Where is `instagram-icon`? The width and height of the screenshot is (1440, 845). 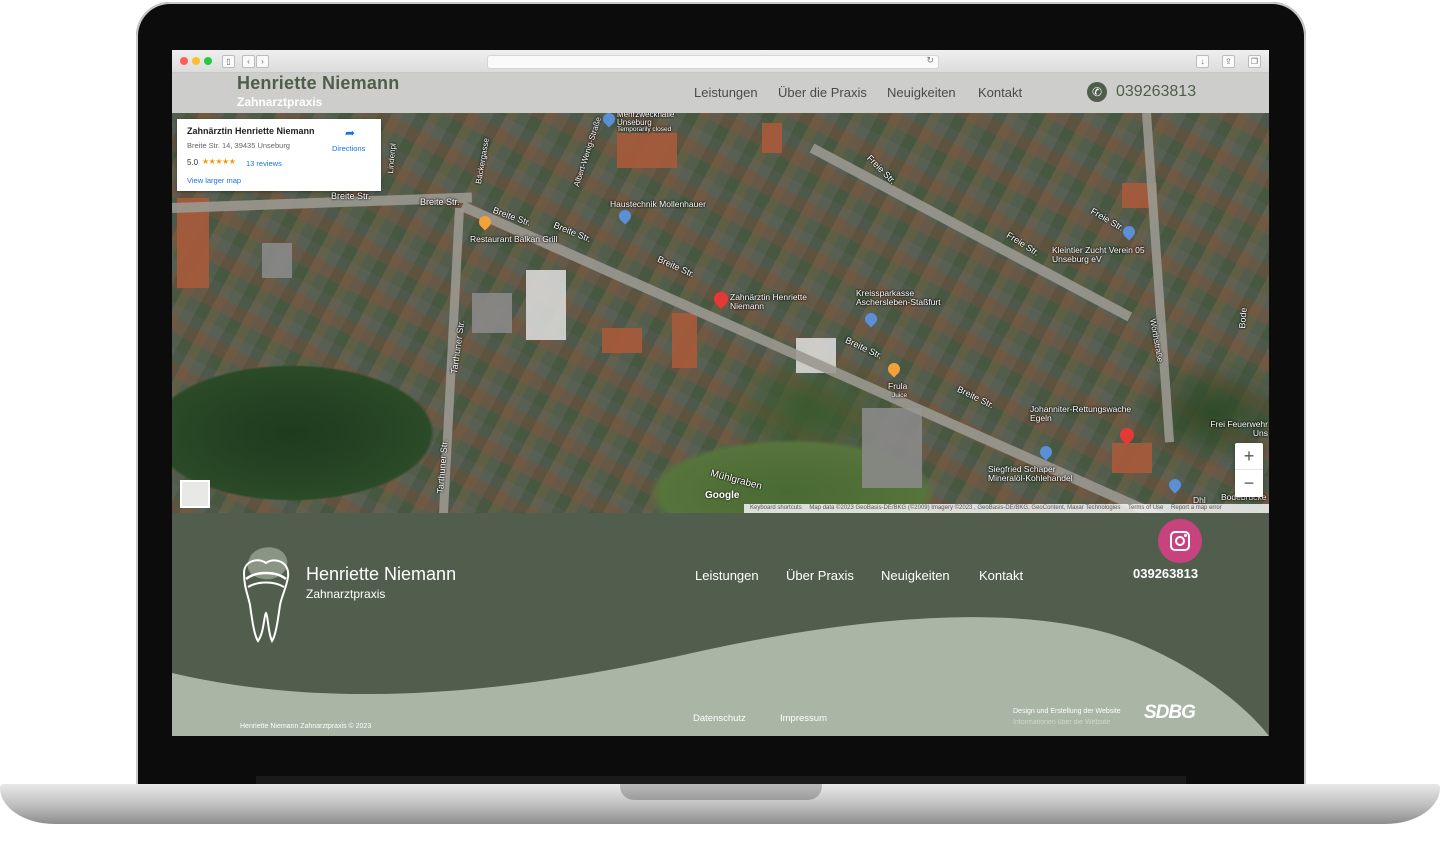 instagram-icon is located at coordinates (1180, 541).